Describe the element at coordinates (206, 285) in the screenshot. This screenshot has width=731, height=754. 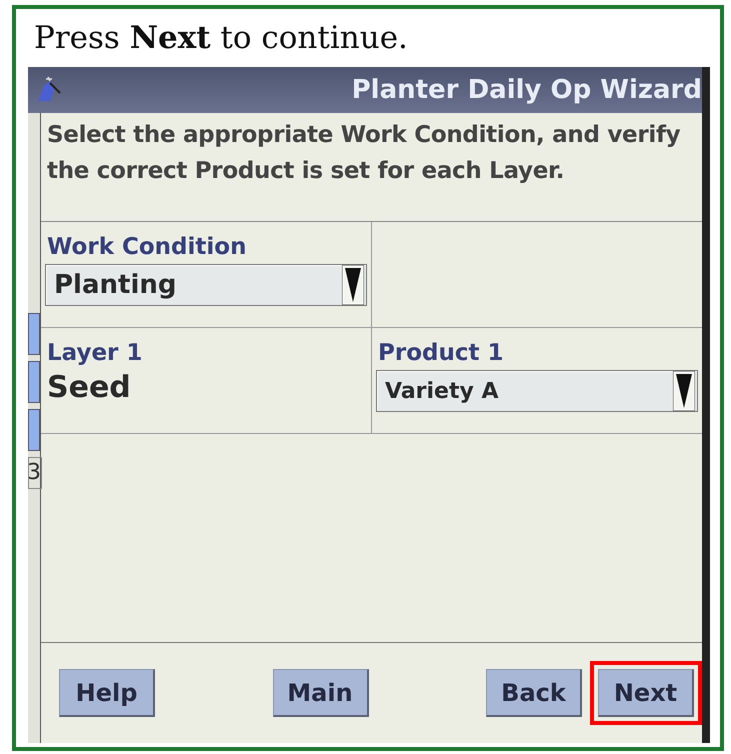
I see `dropdown-field: Planting` at that location.